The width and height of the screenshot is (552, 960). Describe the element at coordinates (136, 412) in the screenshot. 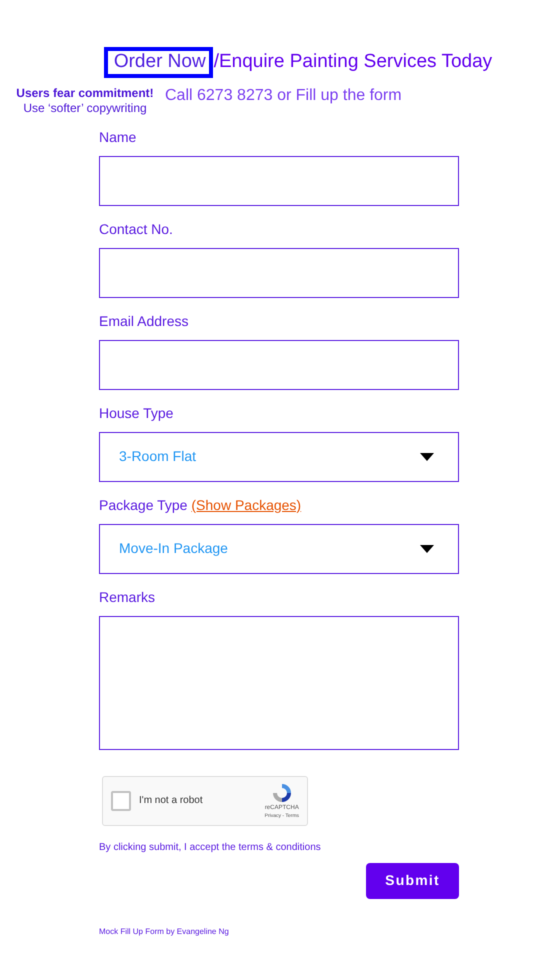

I see `field-label: House Type` at that location.